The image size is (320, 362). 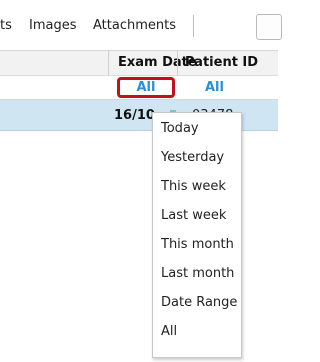 I want to click on option-last-week: Last week, so click(x=193, y=215).